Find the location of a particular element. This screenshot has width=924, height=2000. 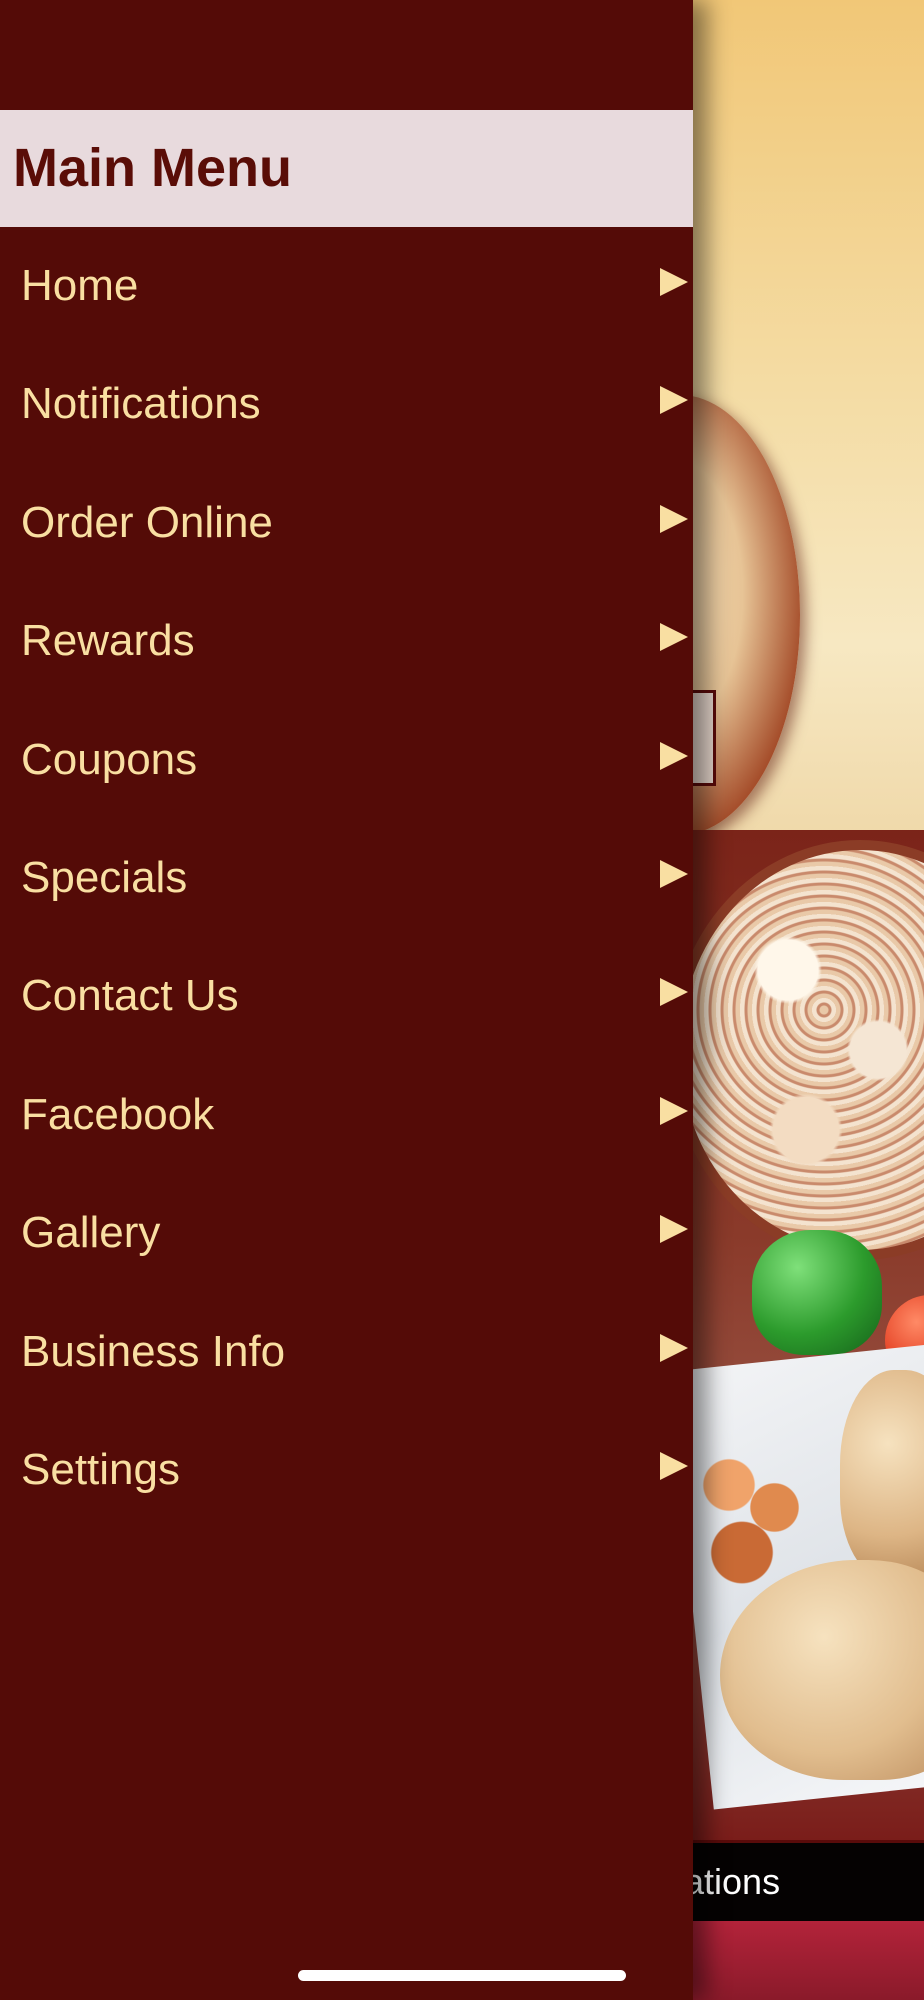

menu-item-label: Facebook is located at coordinates (118, 1114).